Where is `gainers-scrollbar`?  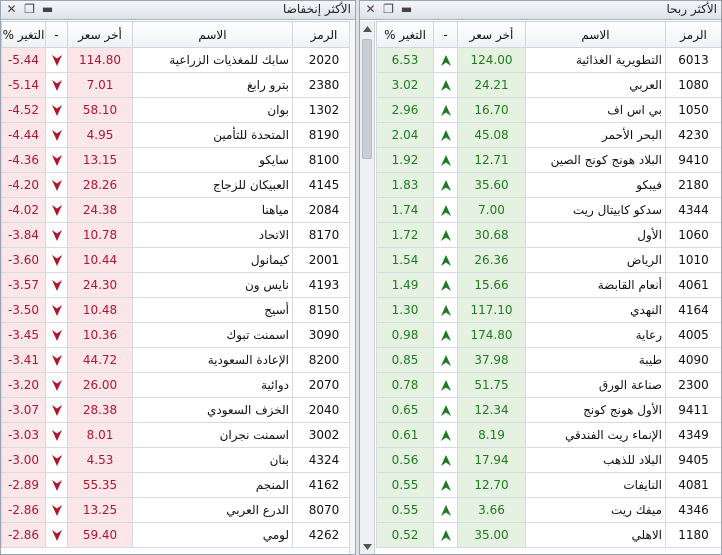 gainers-scrollbar is located at coordinates (367, 287).